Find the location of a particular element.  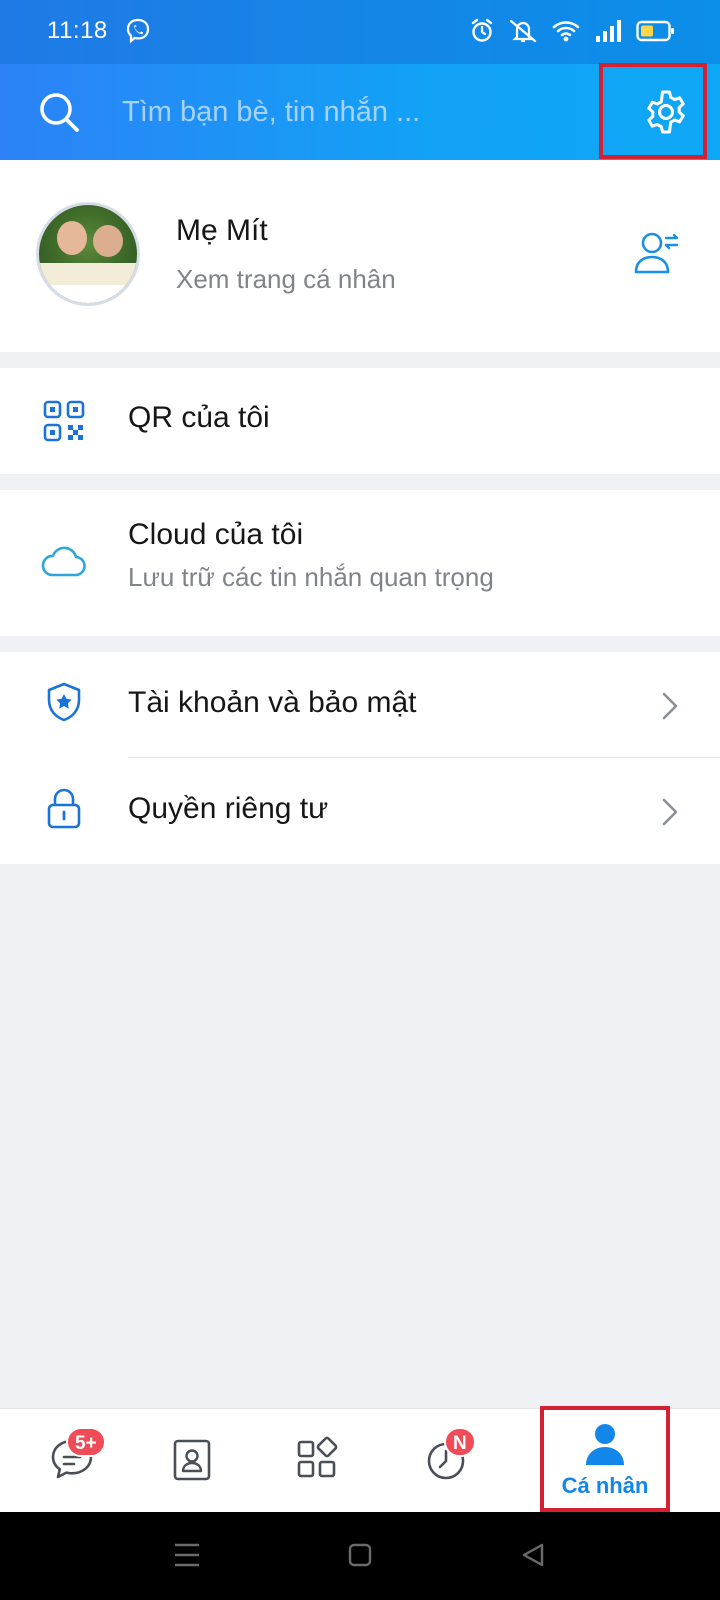

viber-icon is located at coordinates (138, 31).